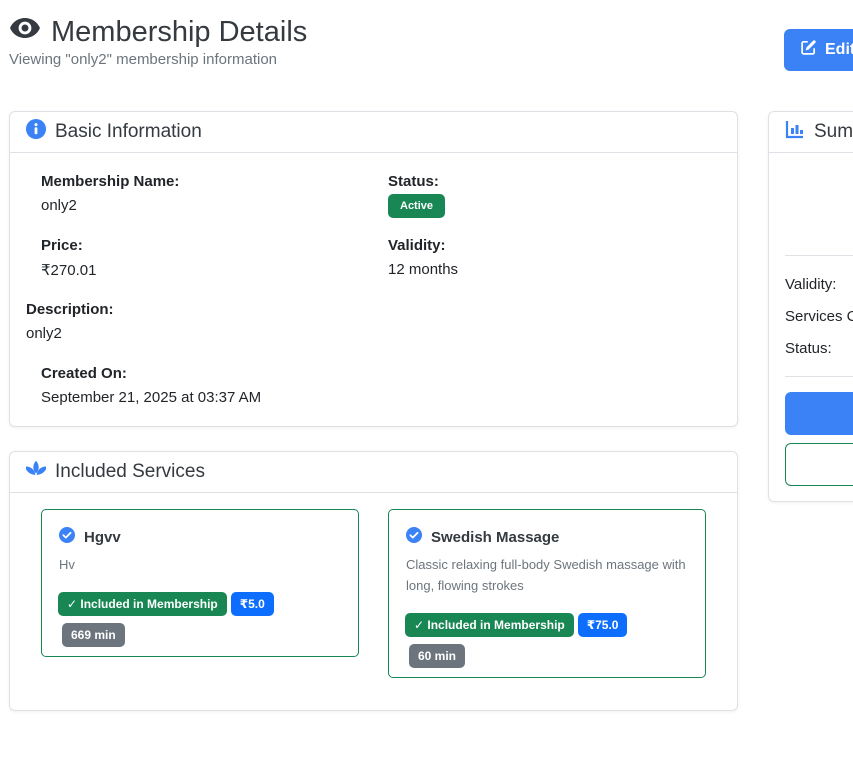  Describe the element at coordinates (417, 245) in the screenshot. I see `validity-label: Validity:` at that location.